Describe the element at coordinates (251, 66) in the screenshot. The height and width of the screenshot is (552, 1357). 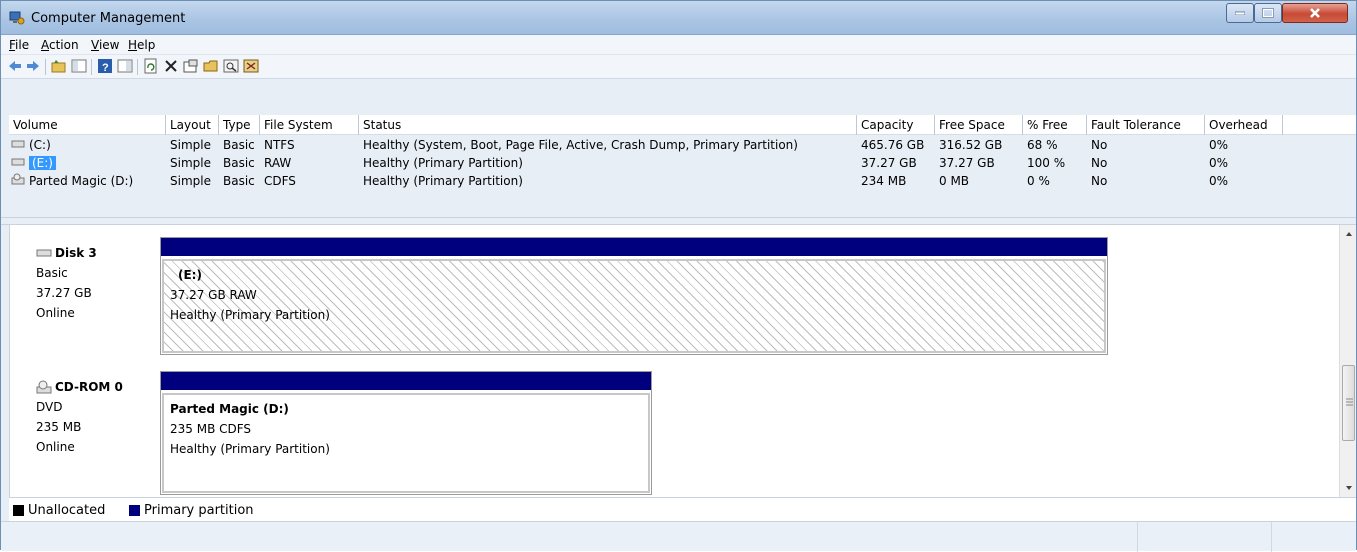
I see `rescan-icon` at that location.